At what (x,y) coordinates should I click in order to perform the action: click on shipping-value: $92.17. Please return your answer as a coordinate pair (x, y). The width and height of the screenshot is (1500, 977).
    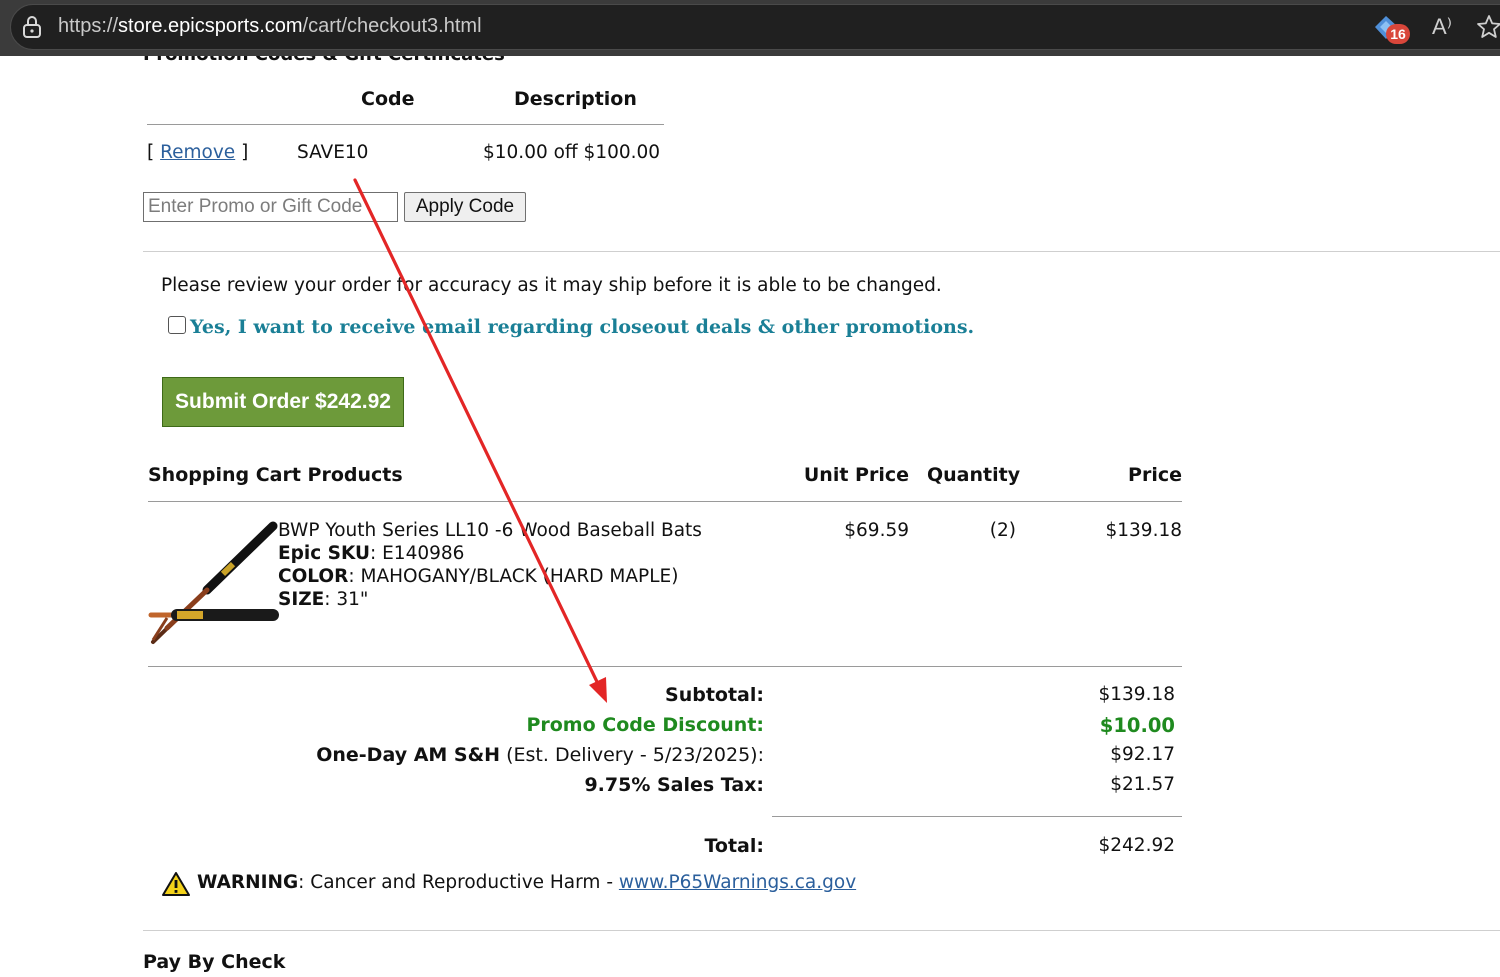
    Looking at the image, I should click on (1142, 754).